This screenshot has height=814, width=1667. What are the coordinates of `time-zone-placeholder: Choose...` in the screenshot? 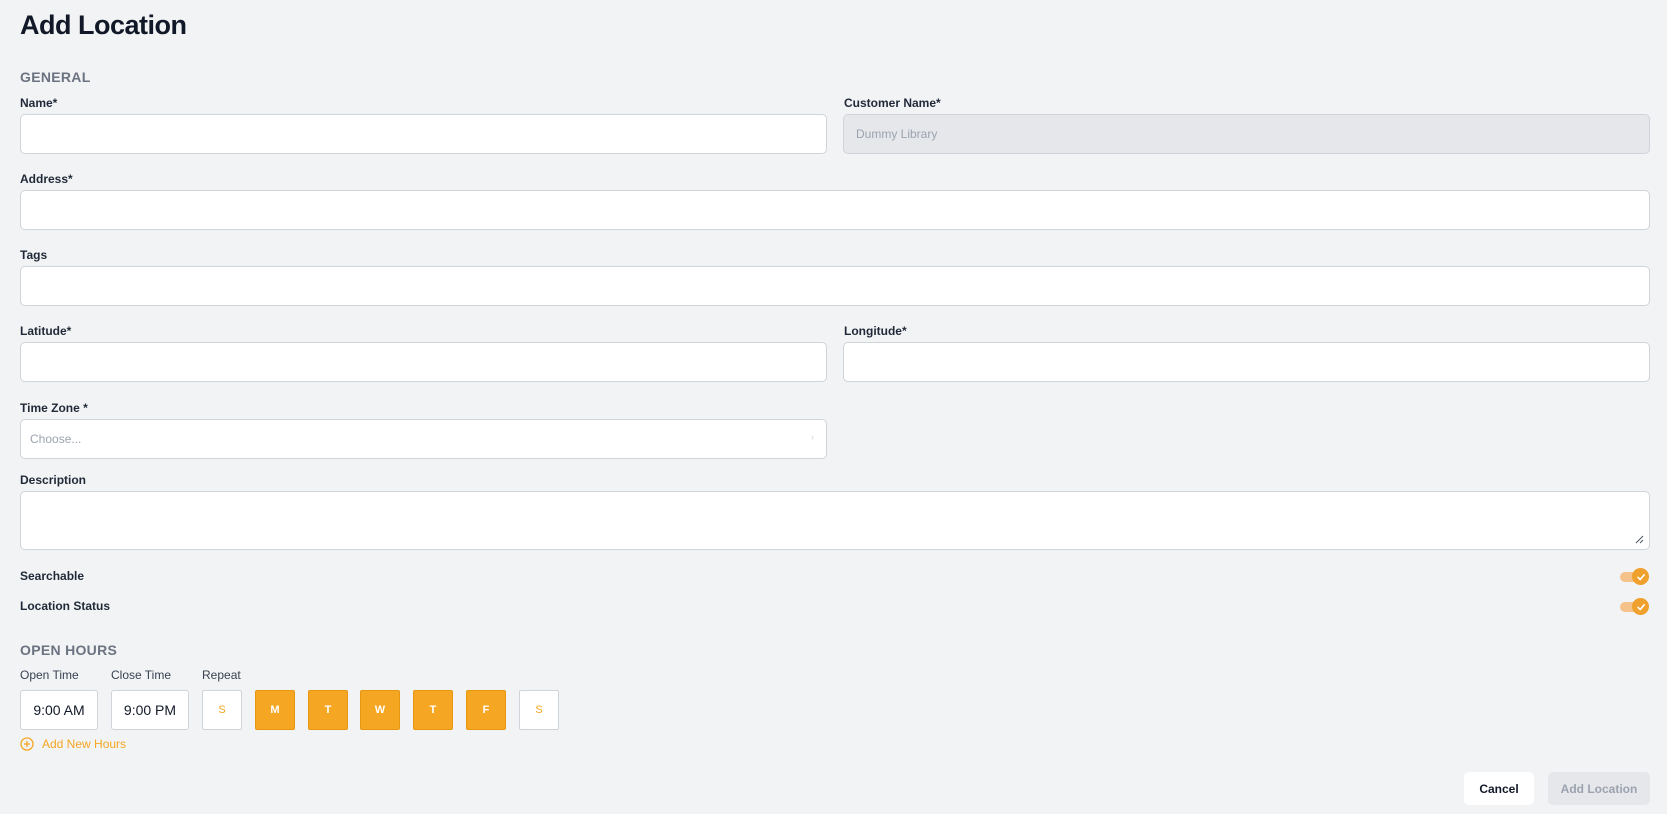 It's located at (56, 439).